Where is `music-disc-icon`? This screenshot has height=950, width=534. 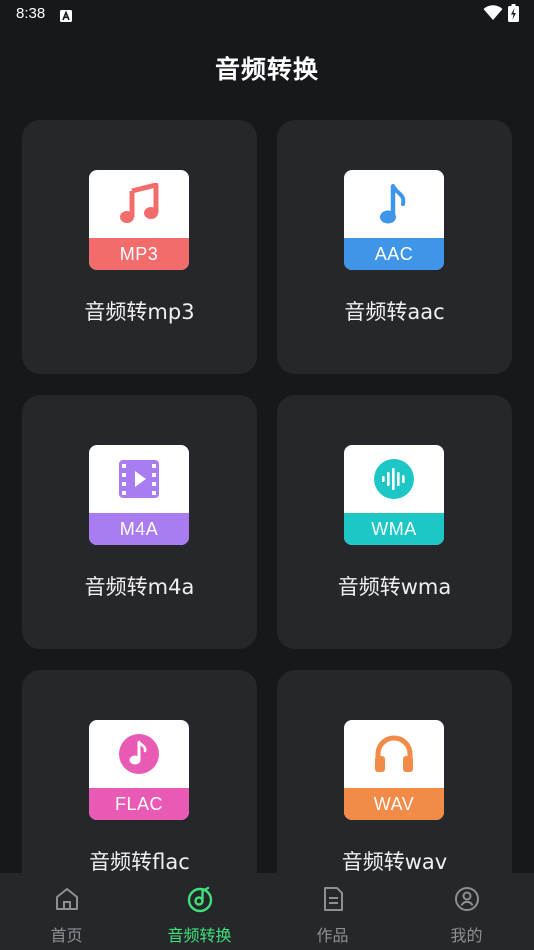
music-disc-icon is located at coordinates (199, 899).